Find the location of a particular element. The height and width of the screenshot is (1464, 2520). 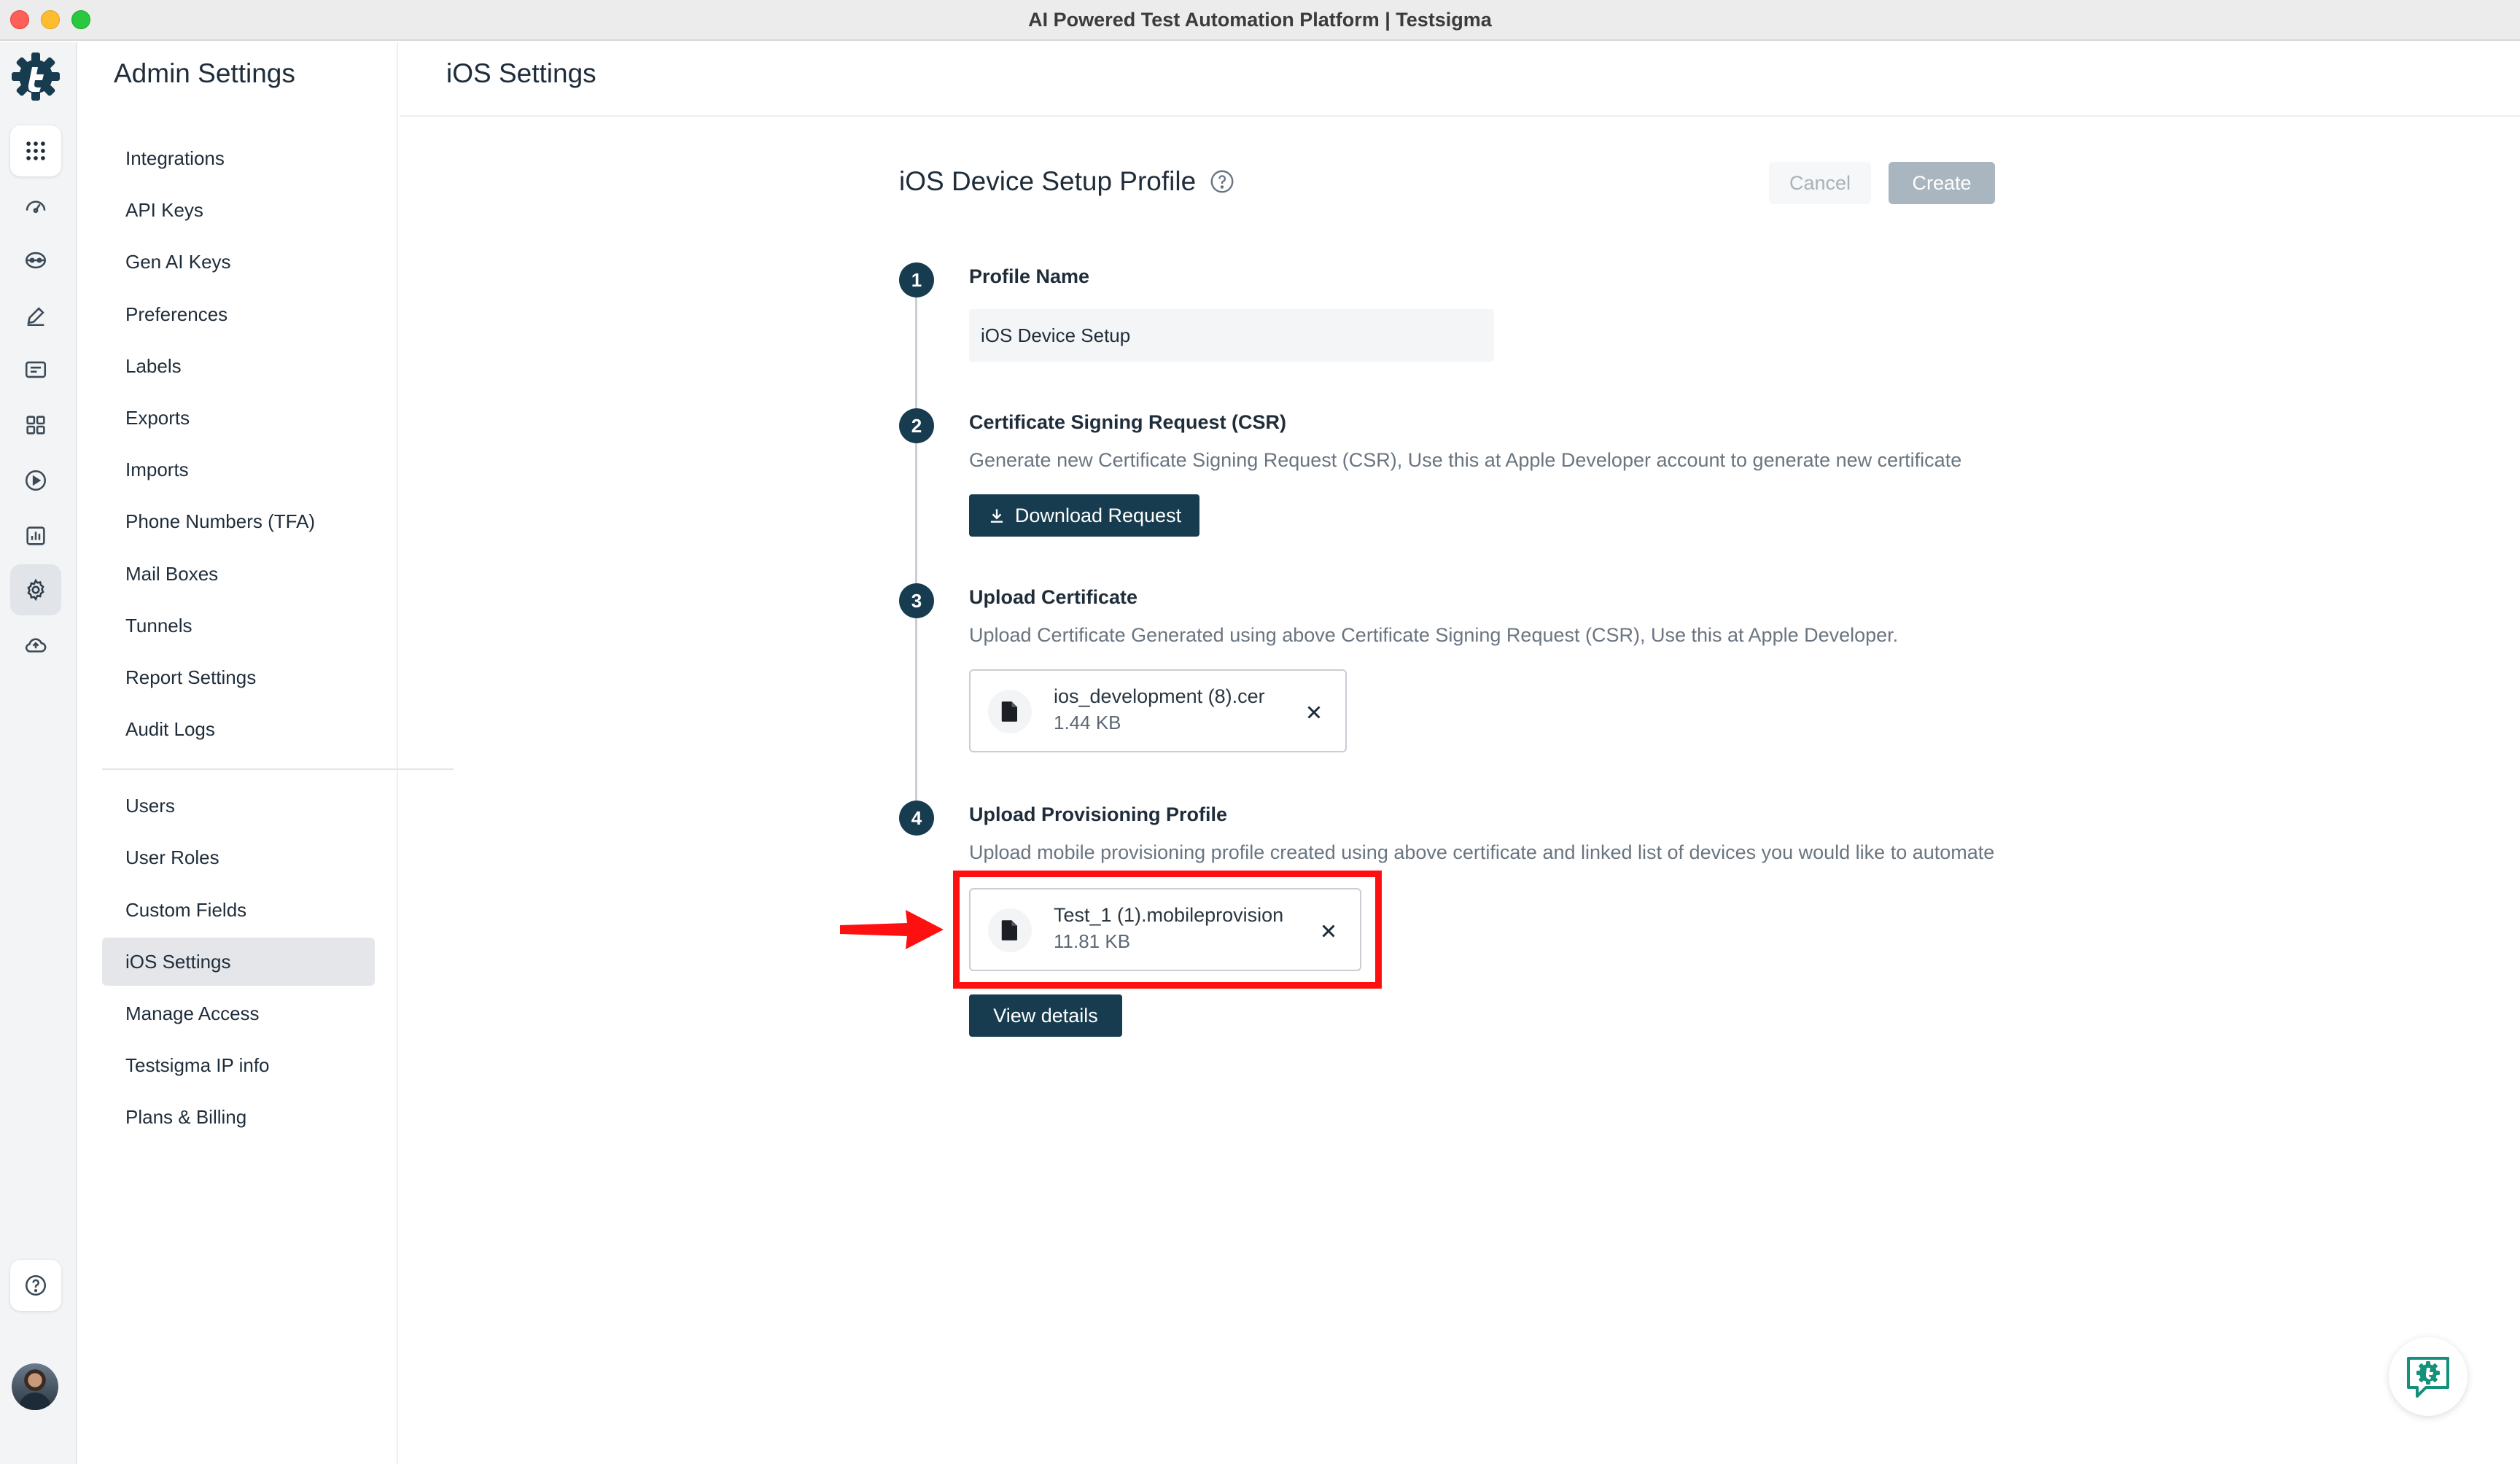

reports-icon is located at coordinates (35, 535).